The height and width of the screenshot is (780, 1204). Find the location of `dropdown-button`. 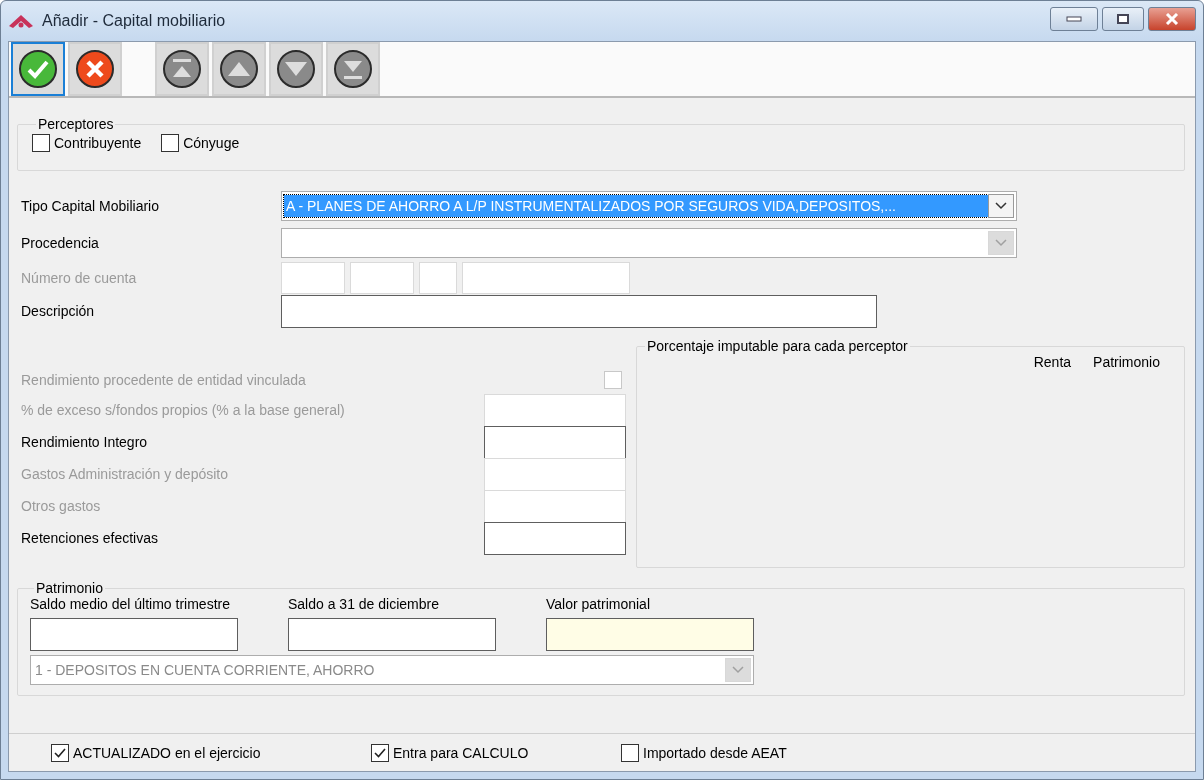

dropdown-button is located at coordinates (1001, 206).